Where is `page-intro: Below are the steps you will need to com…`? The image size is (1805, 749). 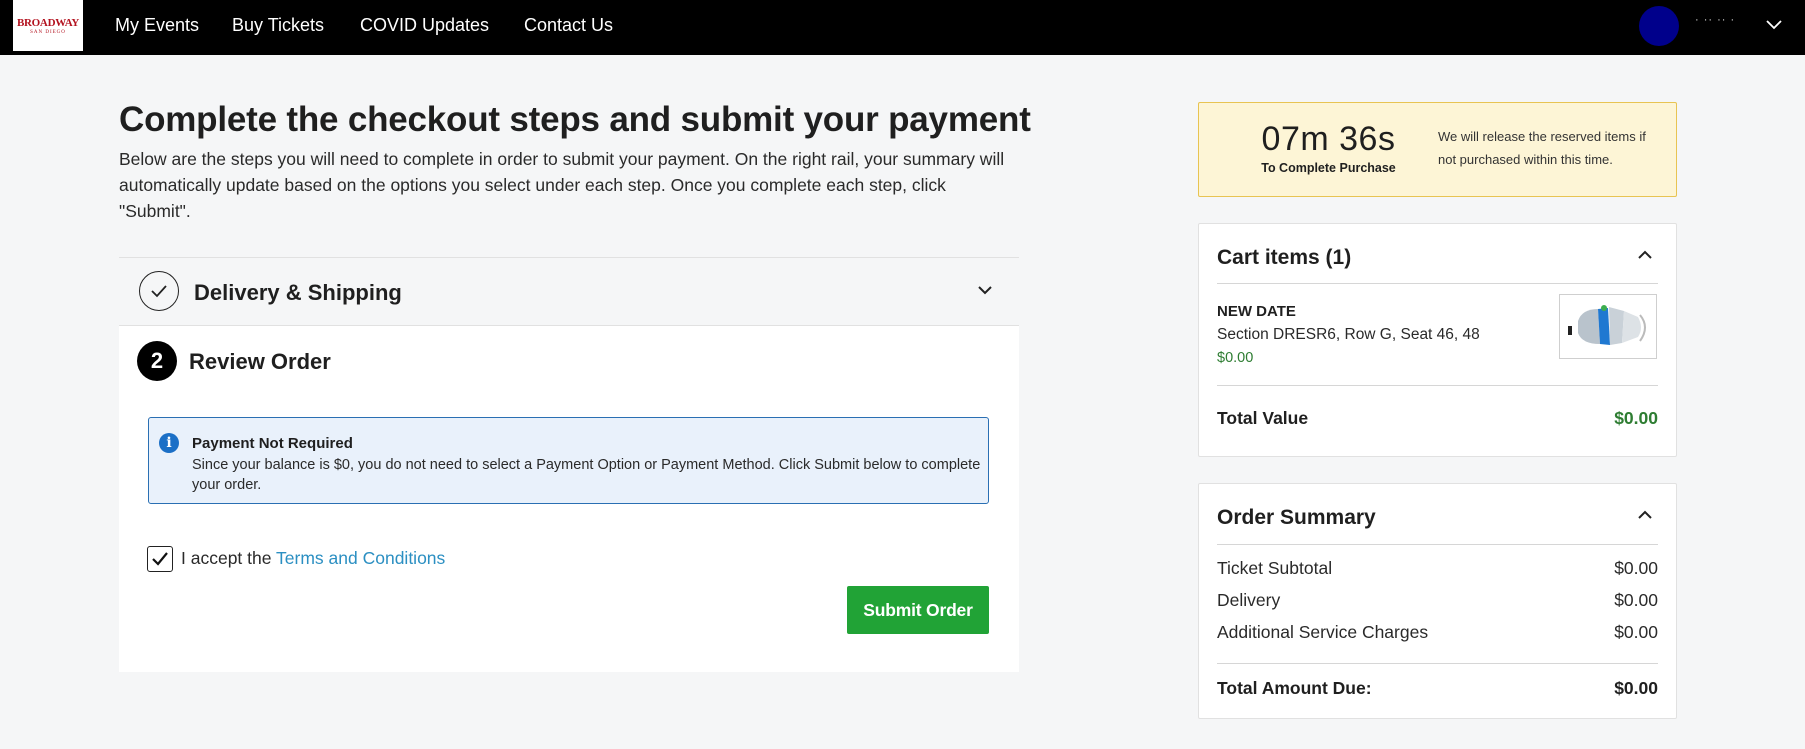
page-intro: Below are the steps you will need to com… is located at coordinates (562, 185).